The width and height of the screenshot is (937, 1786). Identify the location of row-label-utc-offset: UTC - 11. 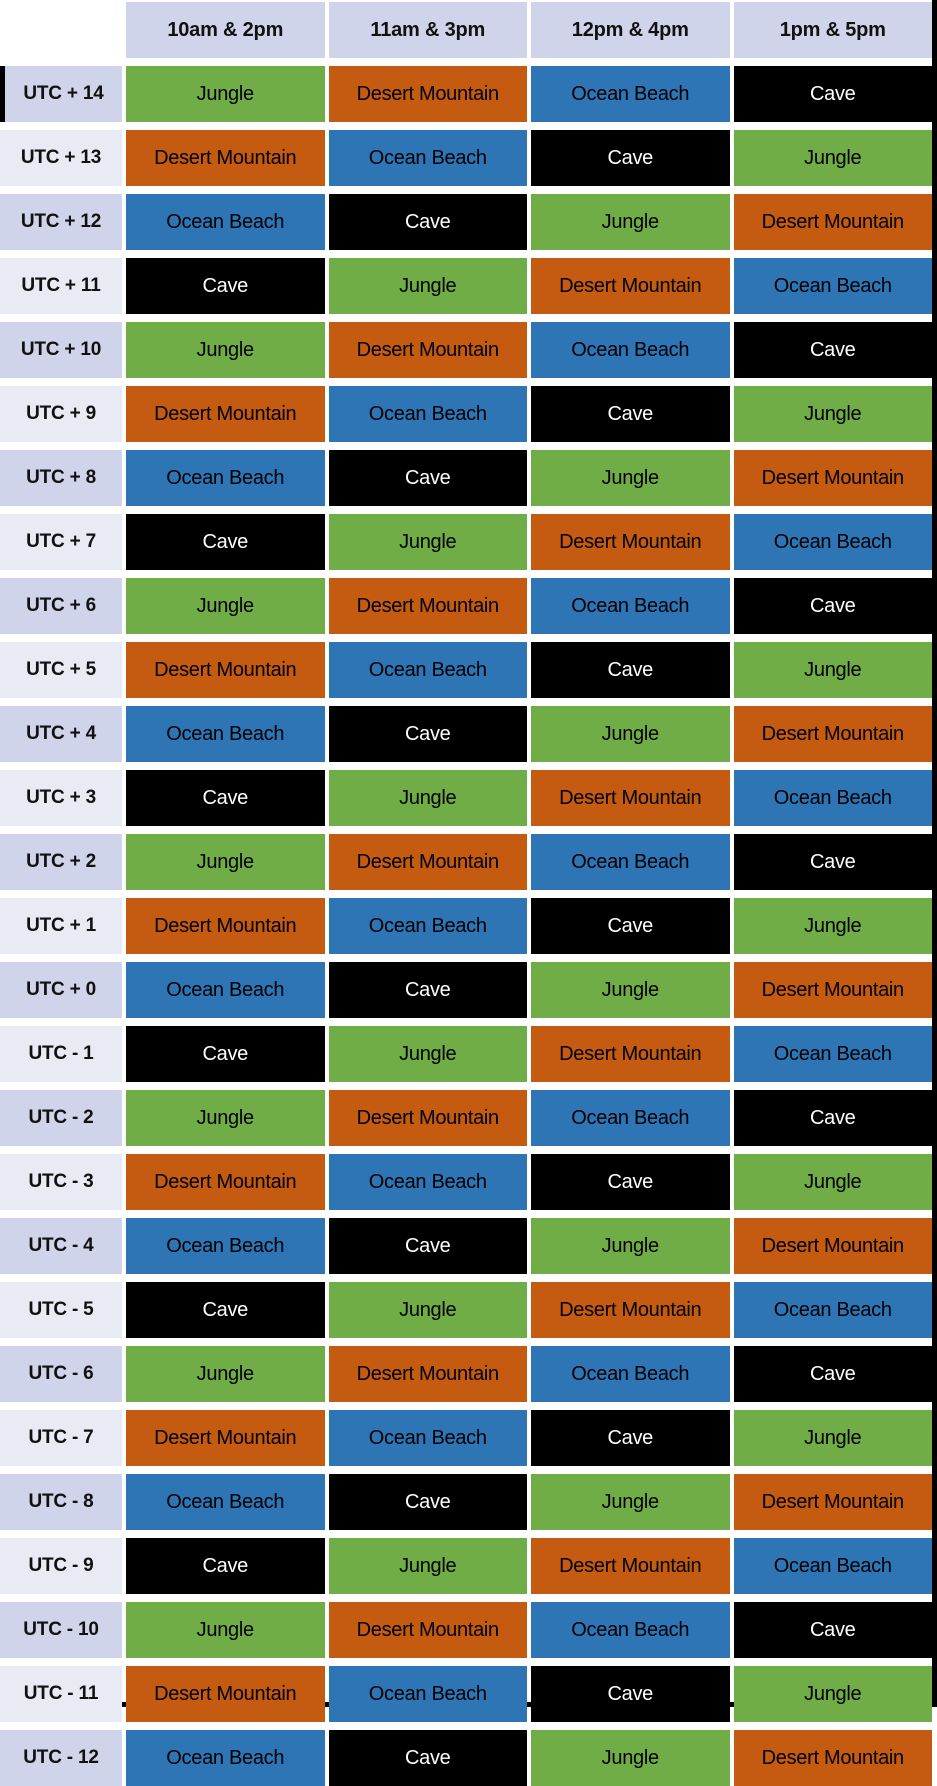
(61, 1694).